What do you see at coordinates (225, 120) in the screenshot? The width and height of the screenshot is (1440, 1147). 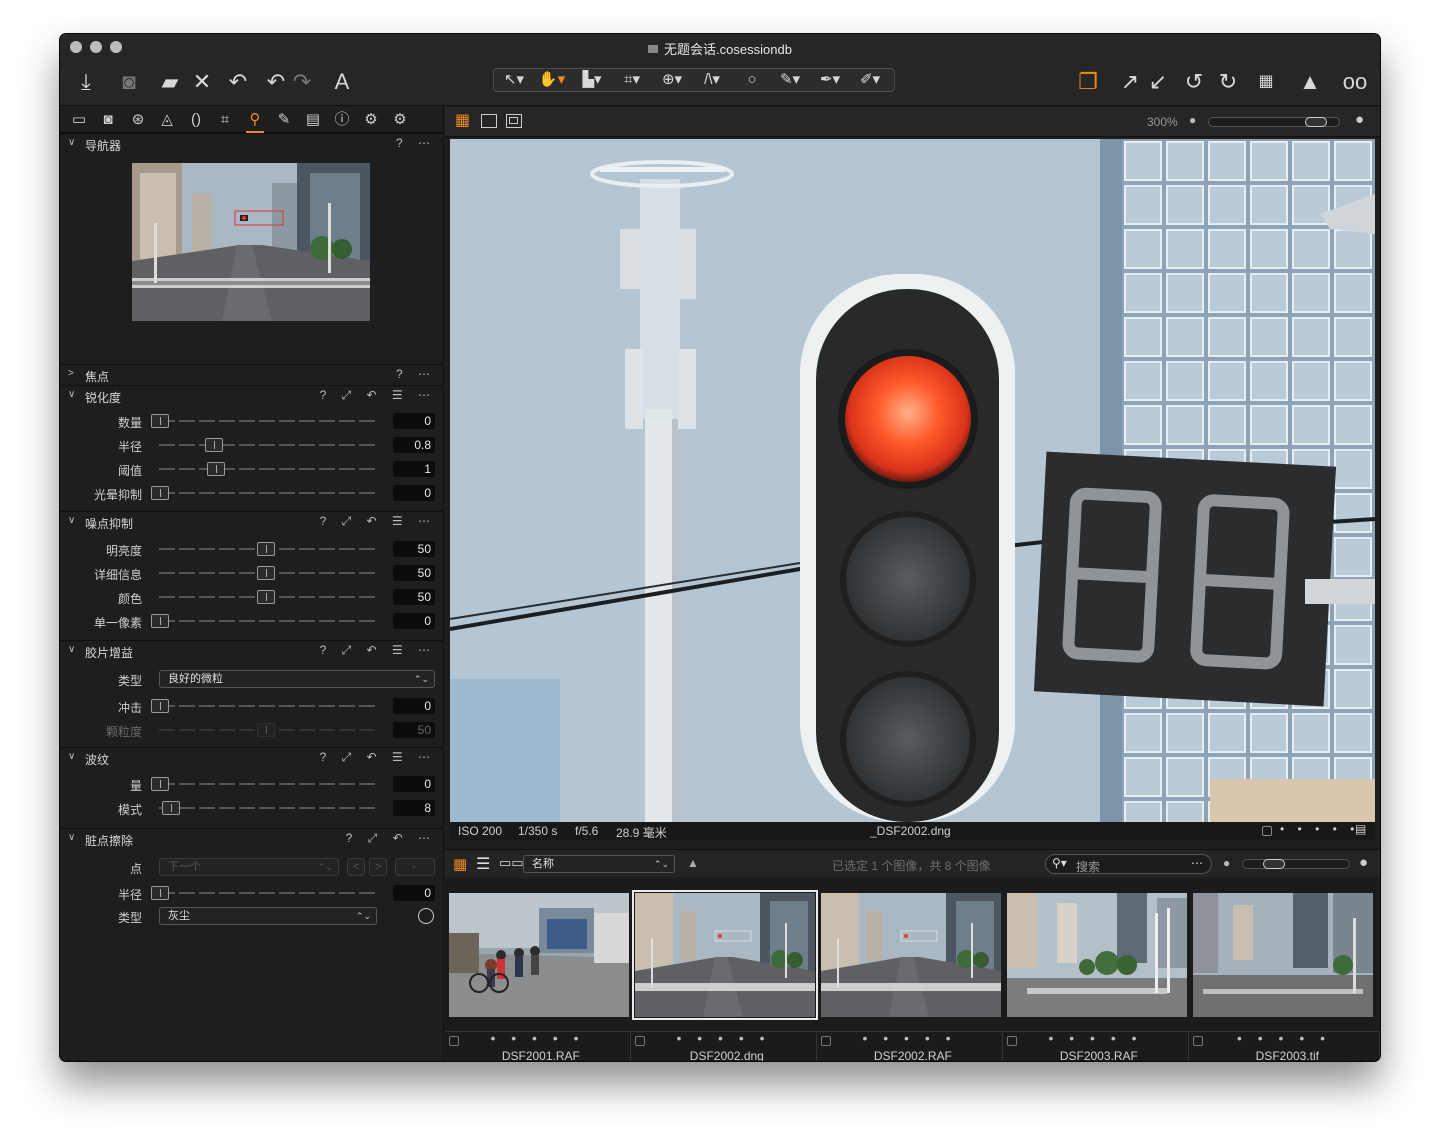 I see `crop-tab-icon: ⌗` at bounding box center [225, 120].